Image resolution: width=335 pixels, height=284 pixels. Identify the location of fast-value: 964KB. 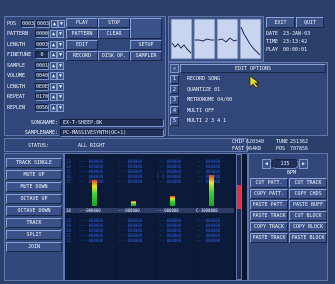
(254, 148).